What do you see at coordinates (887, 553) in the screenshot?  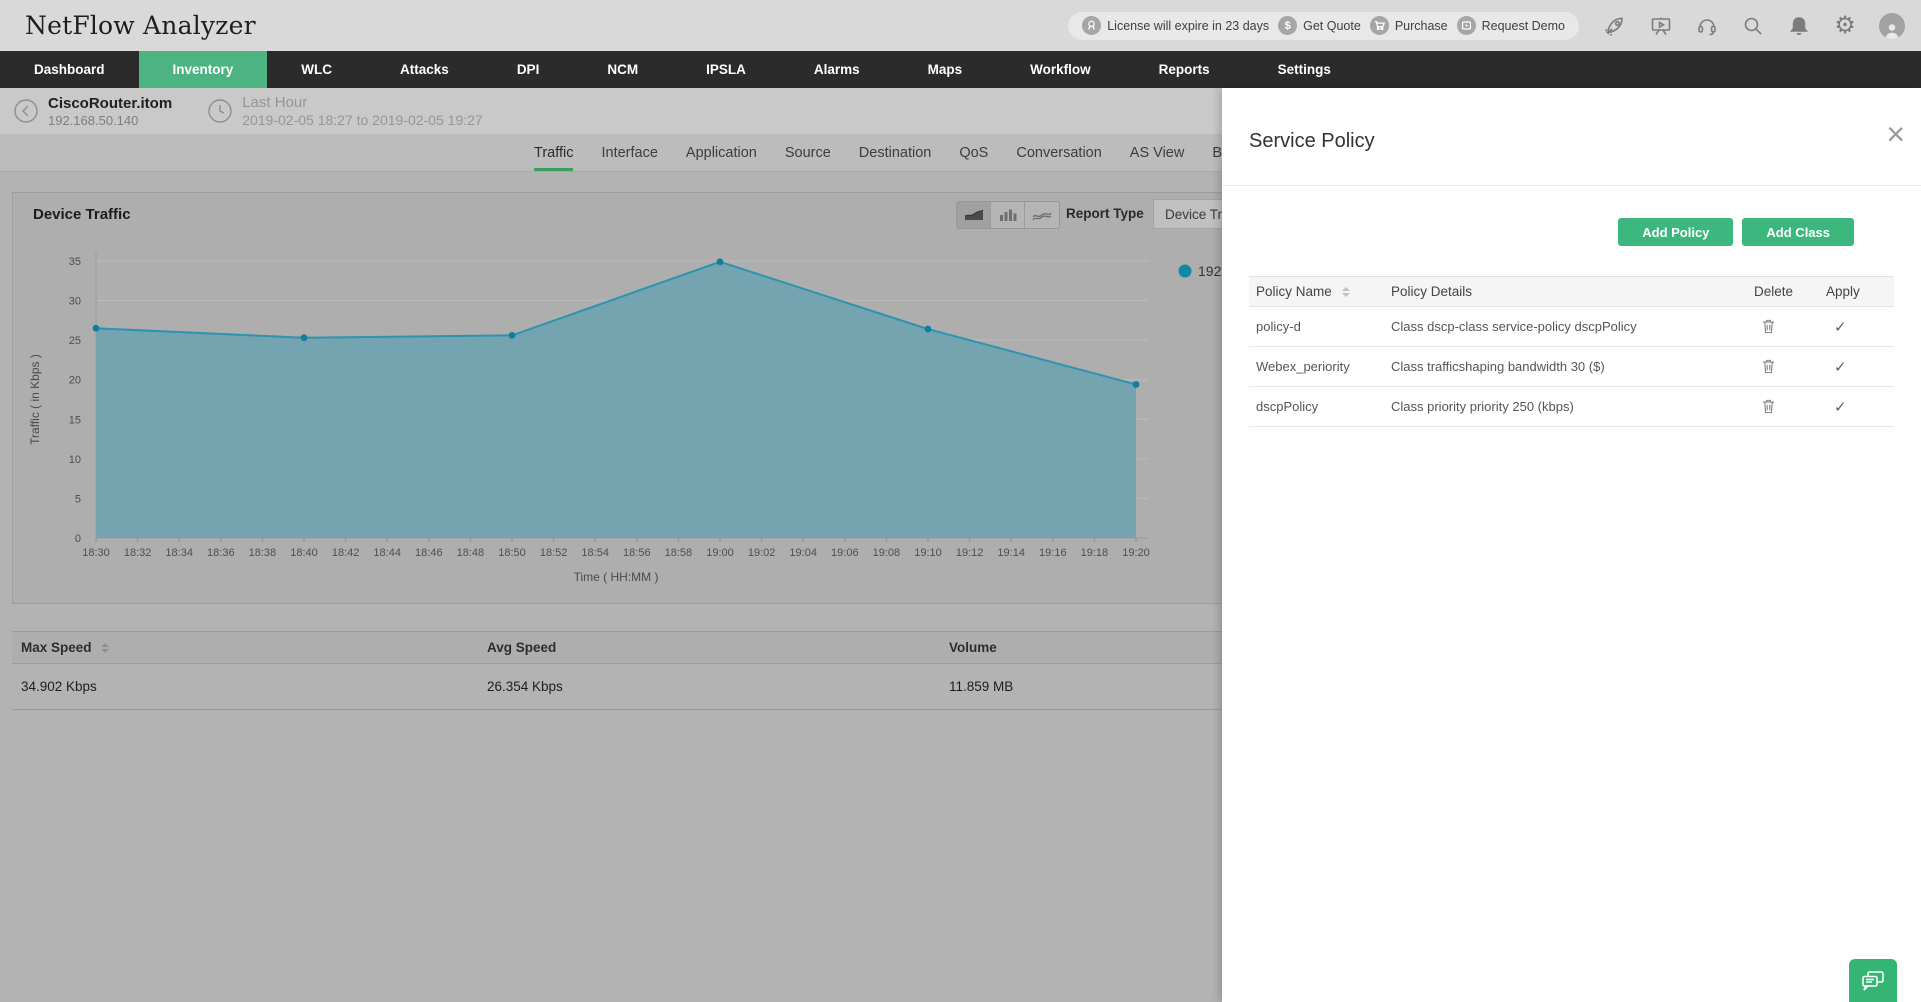 I see `svg-text: 19:08` at bounding box center [887, 553].